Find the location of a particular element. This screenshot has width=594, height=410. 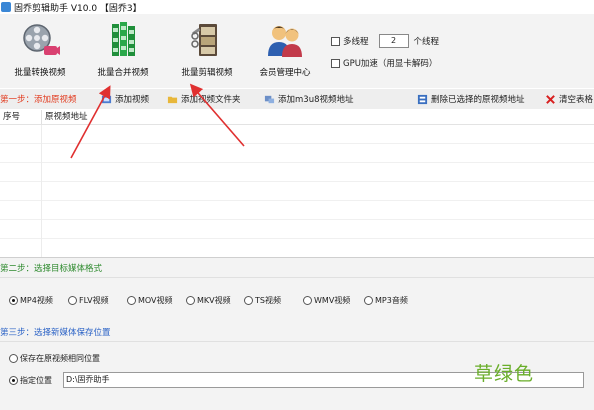

format-mov-option: MOV视频 is located at coordinates (150, 300).